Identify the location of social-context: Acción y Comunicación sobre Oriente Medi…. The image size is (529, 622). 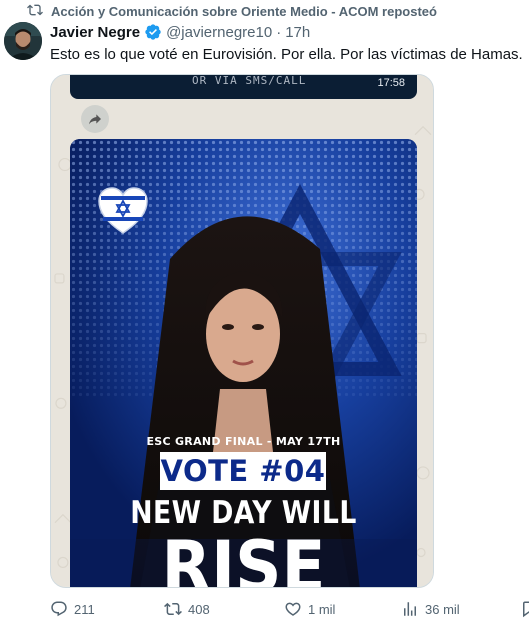
(232, 11).